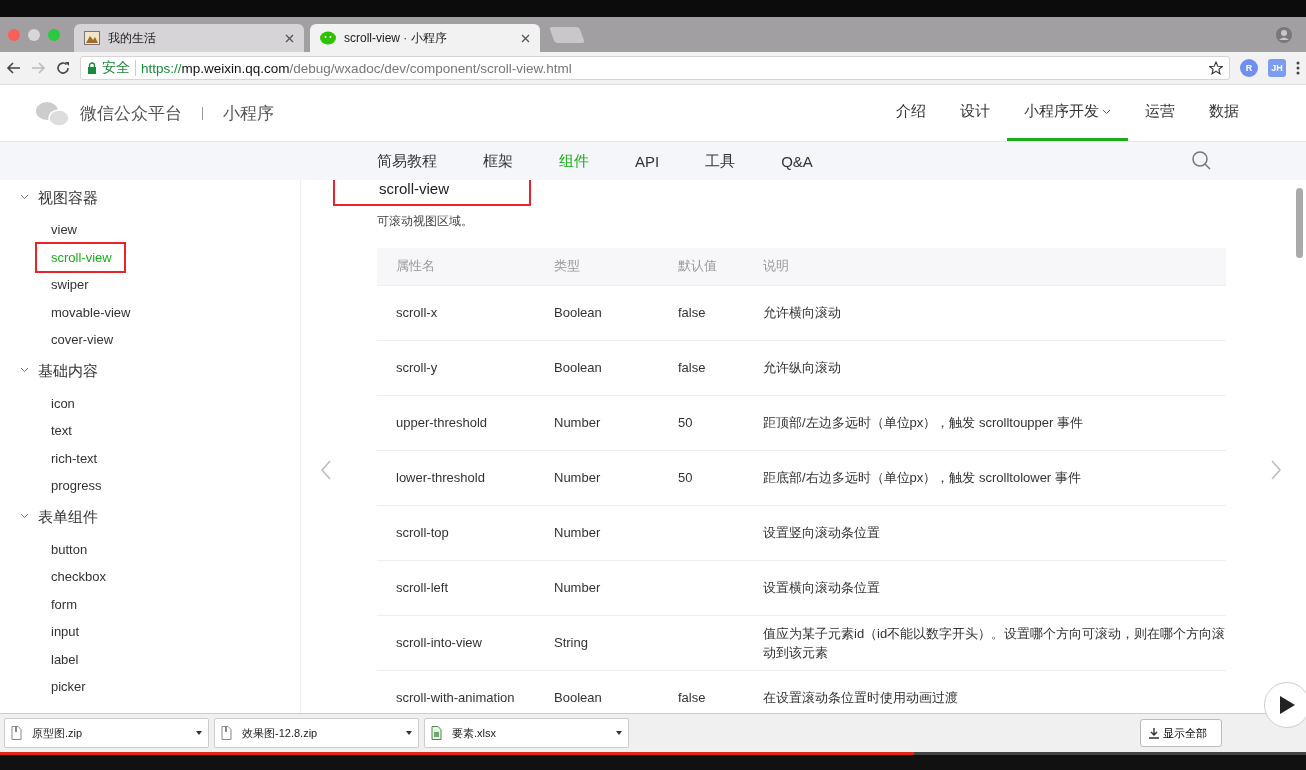 The height and width of the screenshot is (770, 1306). What do you see at coordinates (985, 367) in the screenshot?
I see `table-cell: 允许纵向滚动` at bounding box center [985, 367].